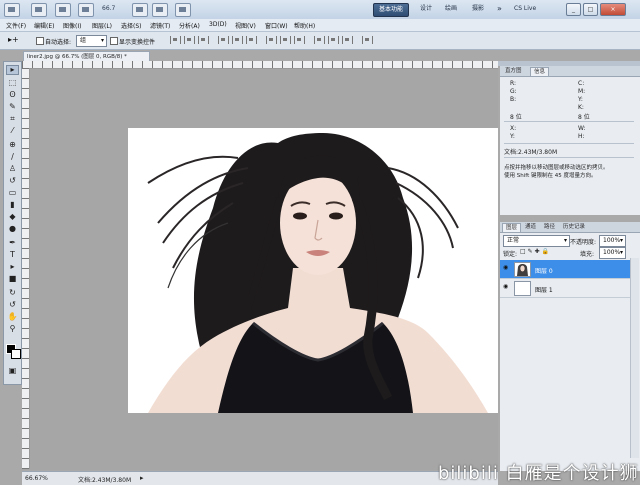 This screenshot has height=485, width=640. Describe the element at coordinates (499, 9) in the screenshot. I see `workspace-more-icon: »` at that location.